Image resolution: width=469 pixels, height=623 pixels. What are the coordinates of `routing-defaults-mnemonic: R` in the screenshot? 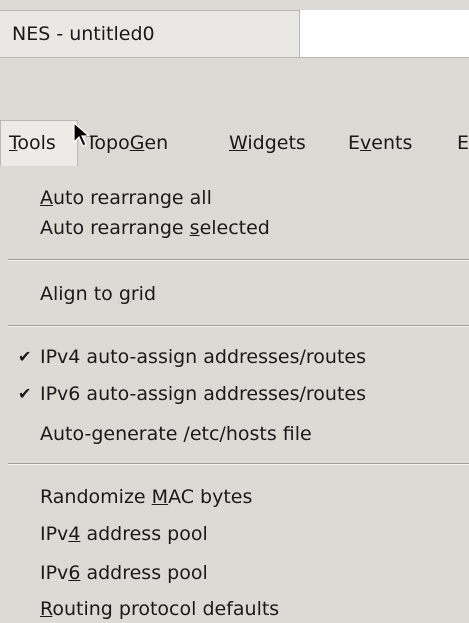 It's located at (46, 609).